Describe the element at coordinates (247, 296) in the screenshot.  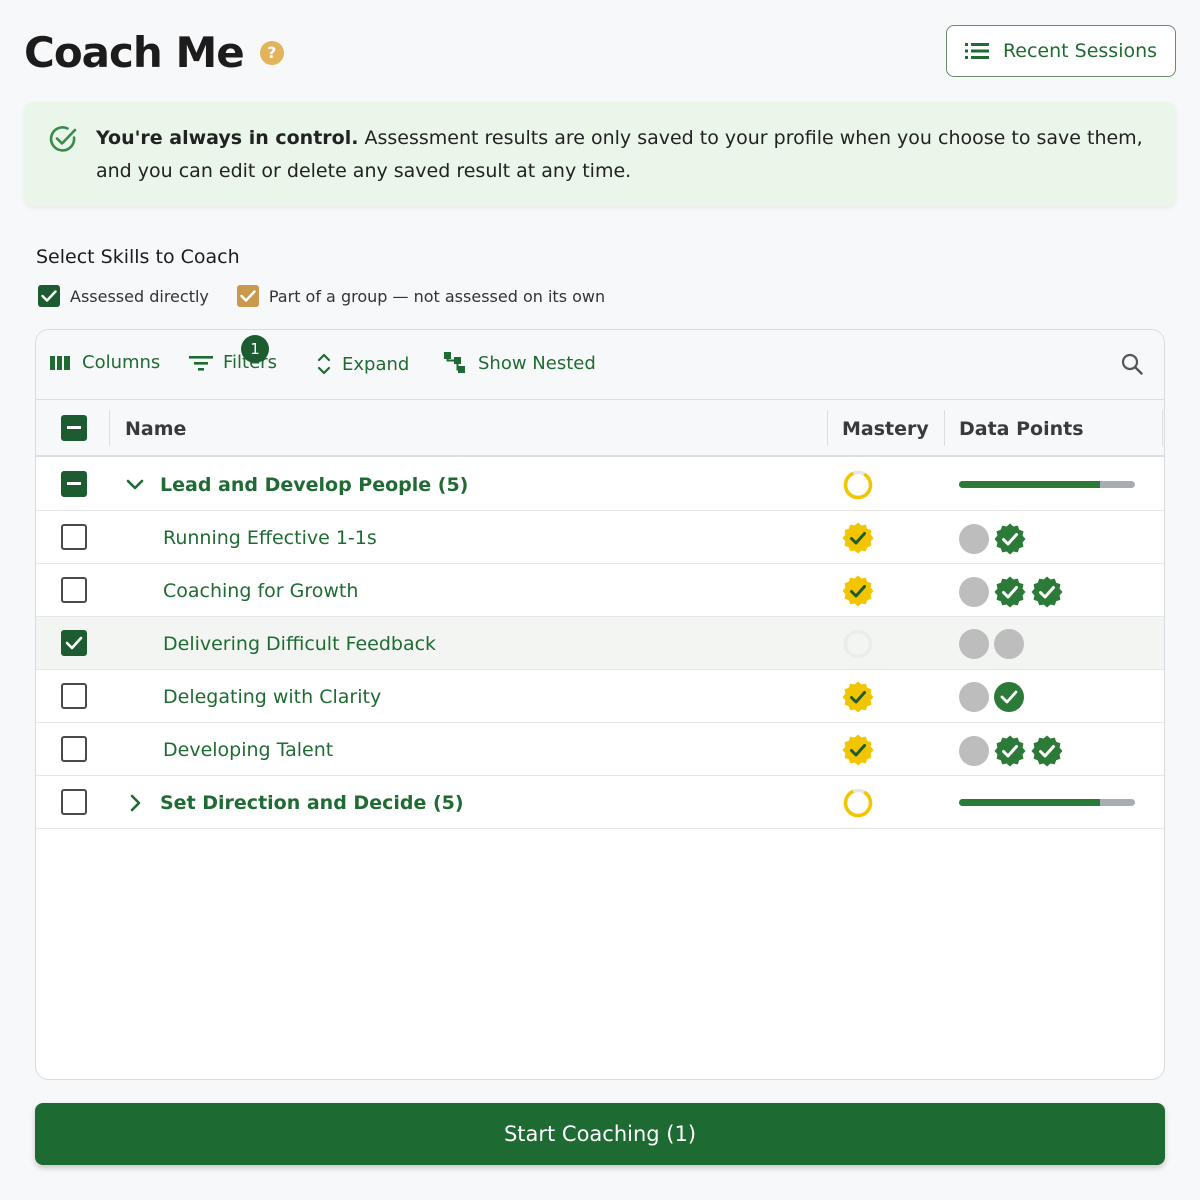
I see `legend-check-gold-icon` at that location.